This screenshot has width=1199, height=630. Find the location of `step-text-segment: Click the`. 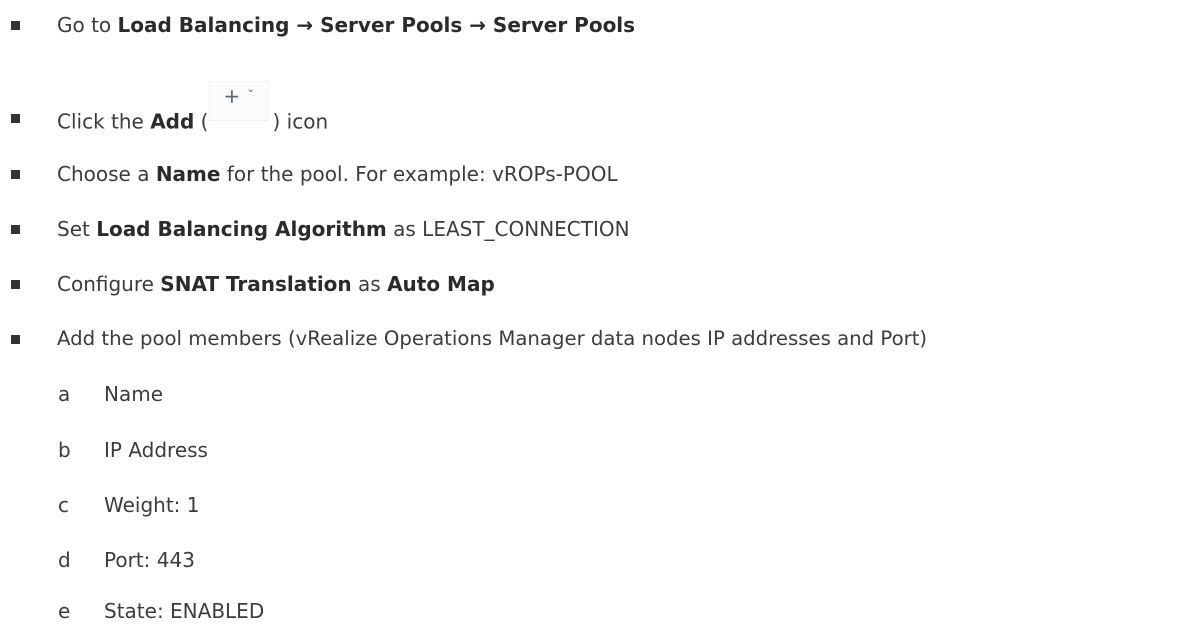

step-text-segment: Click the is located at coordinates (104, 121).